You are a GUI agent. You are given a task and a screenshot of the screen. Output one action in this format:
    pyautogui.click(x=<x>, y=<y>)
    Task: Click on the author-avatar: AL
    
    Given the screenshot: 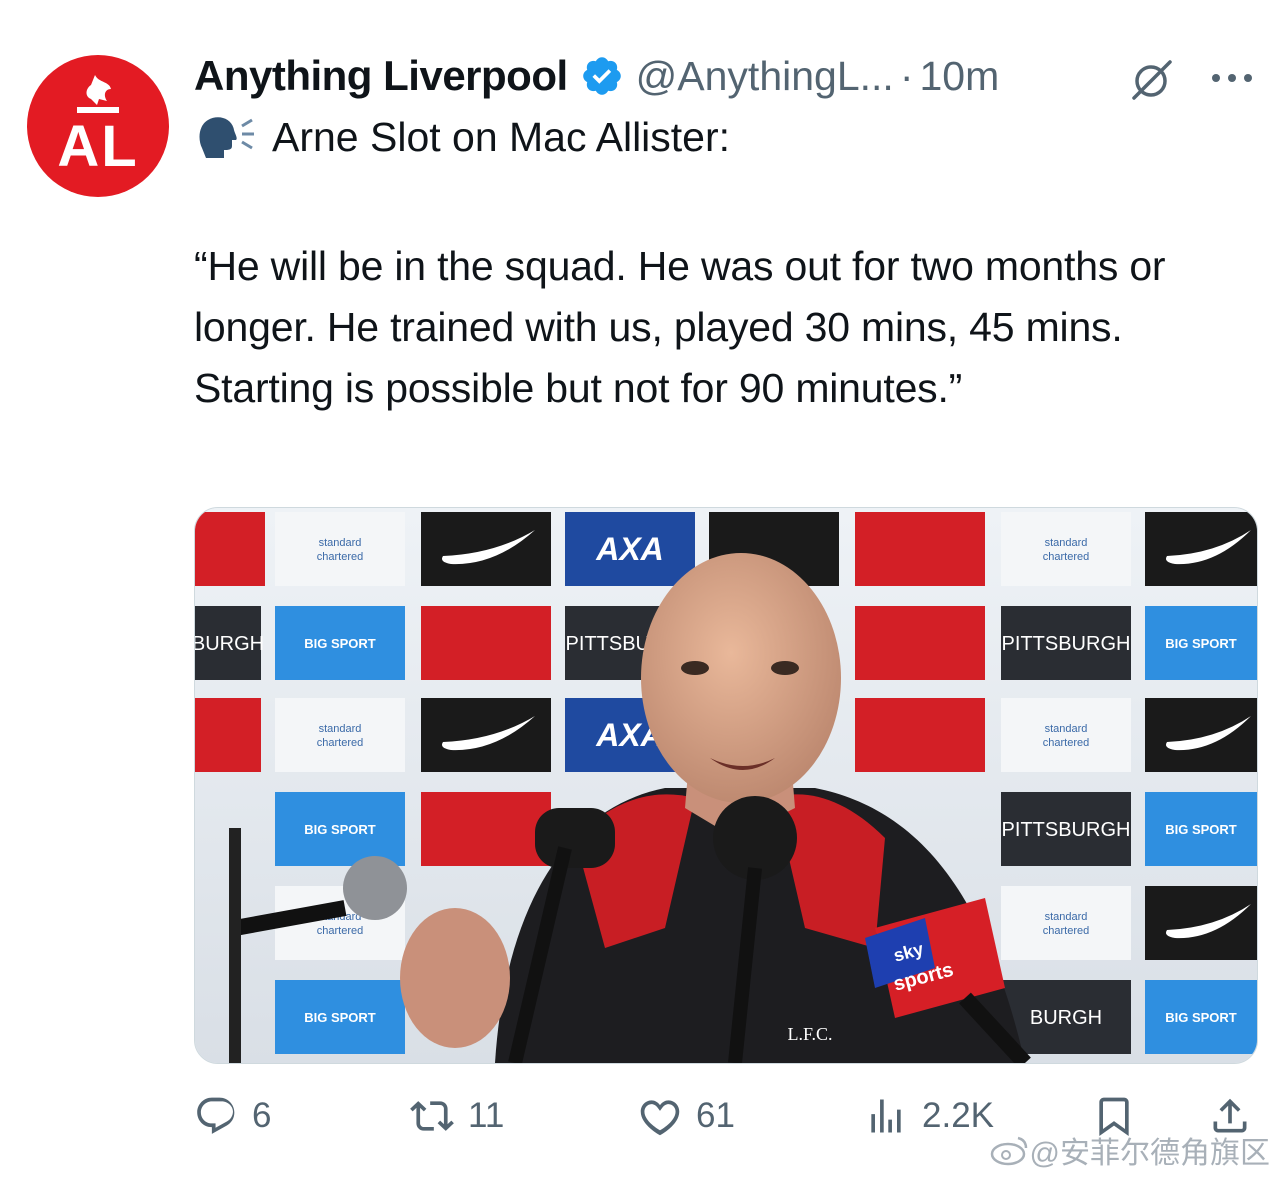 What is the action you would take?
    pyautogui.click(x=98, y=126)
    